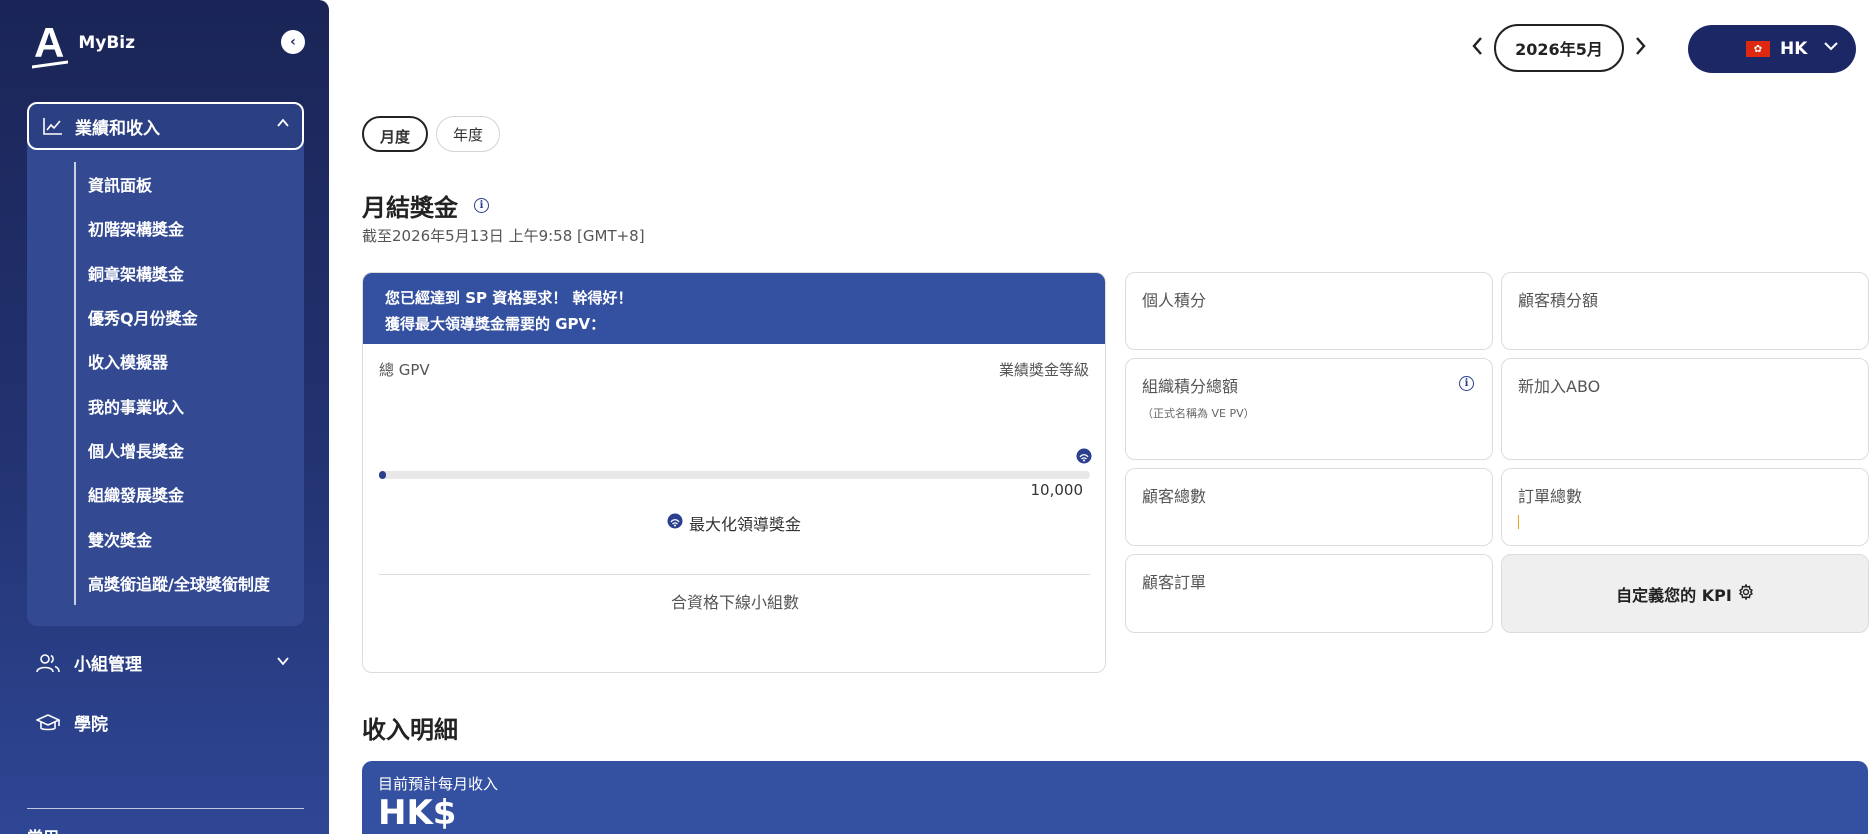 Image resolution: width=1874 pixels, height=834 pixels. I want to click on kpi-label: 顧客積分額, so click(1558, 300).